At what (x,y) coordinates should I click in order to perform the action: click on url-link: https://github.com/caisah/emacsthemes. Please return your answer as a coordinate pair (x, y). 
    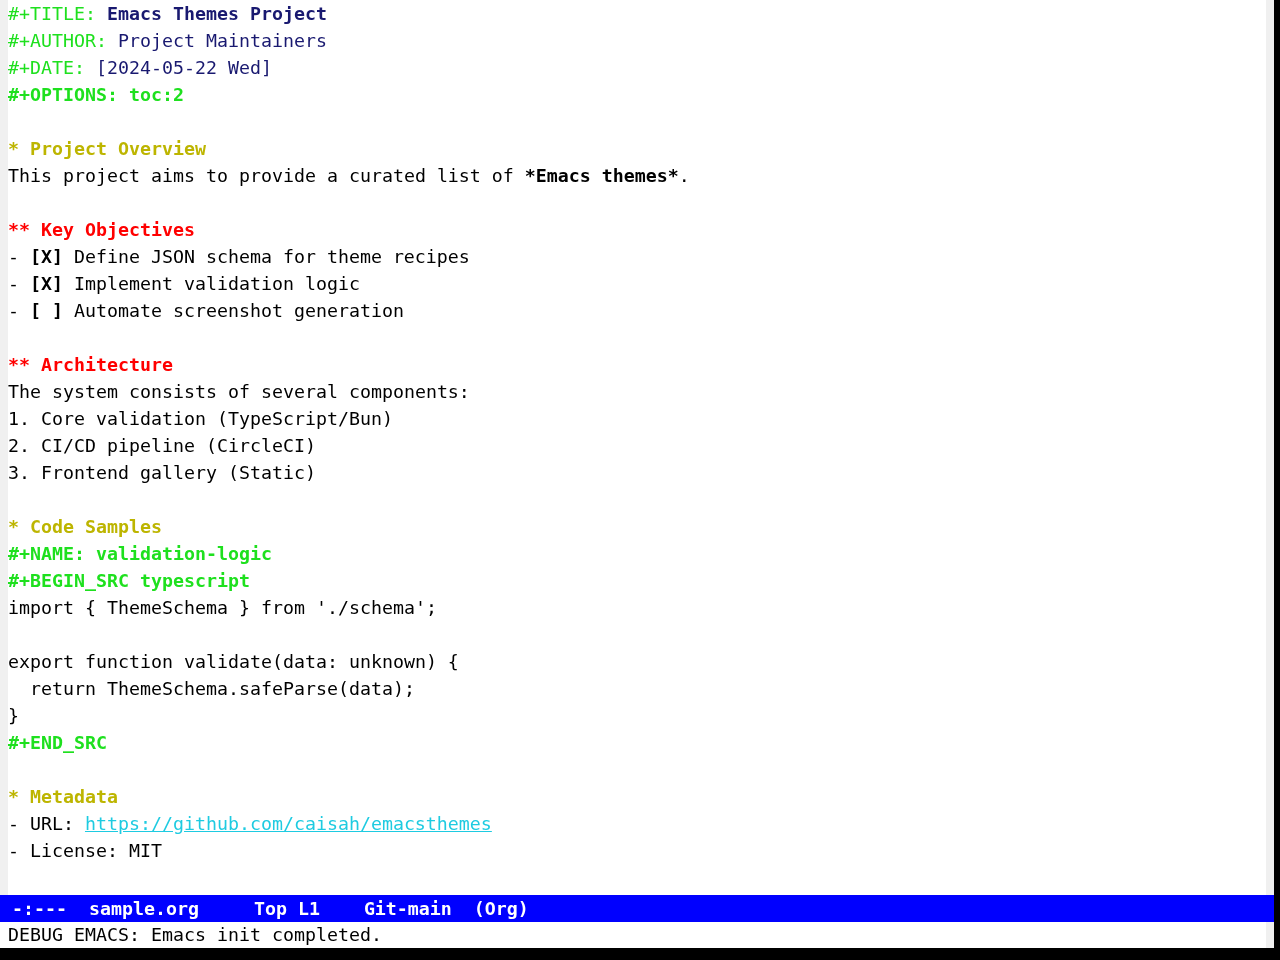
    Looking at the image, I should click on (288, 823).